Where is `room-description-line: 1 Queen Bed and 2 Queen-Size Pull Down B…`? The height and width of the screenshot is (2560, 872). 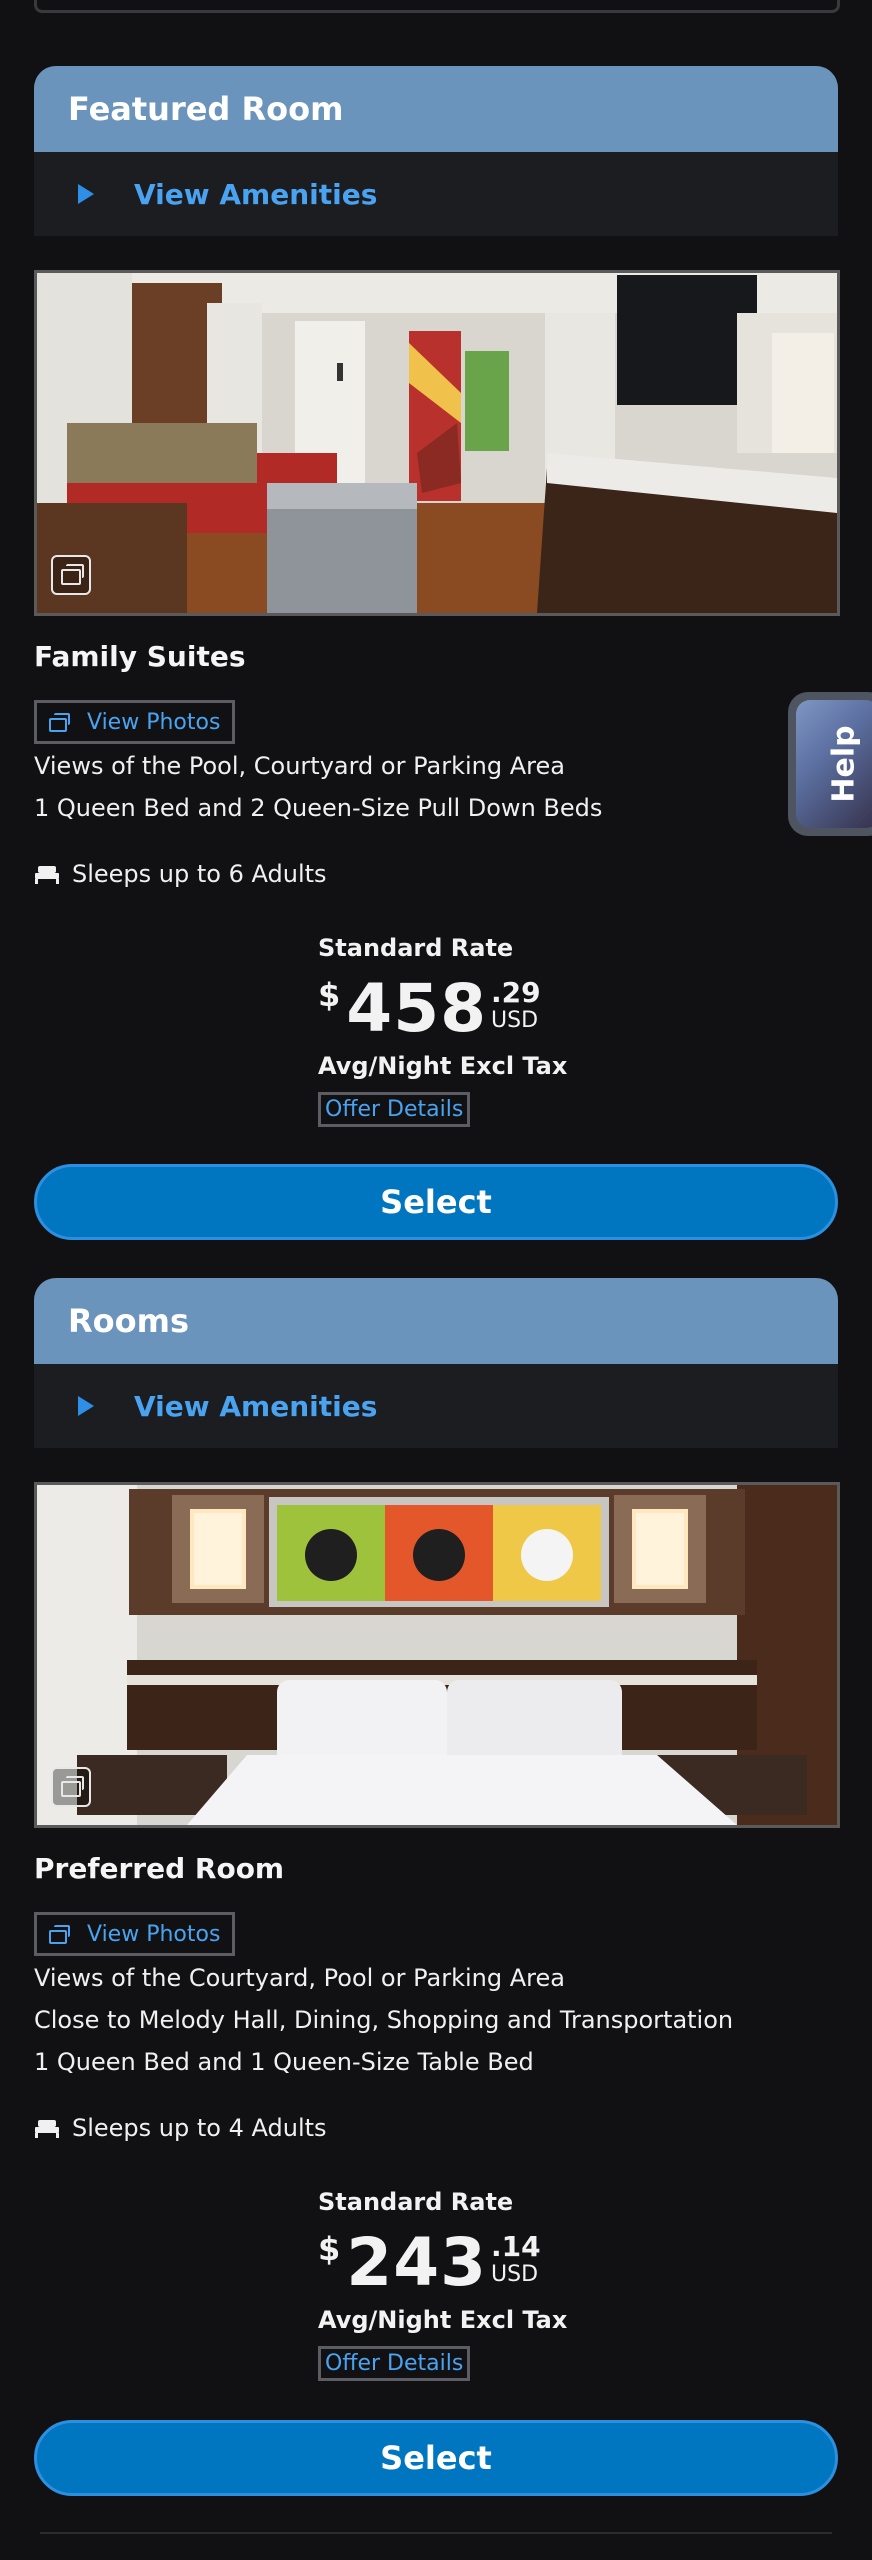
room-description-line: 1 Queen Bed and 2 Queen-Size Pull Down B… is located at coordinates (318, 808).